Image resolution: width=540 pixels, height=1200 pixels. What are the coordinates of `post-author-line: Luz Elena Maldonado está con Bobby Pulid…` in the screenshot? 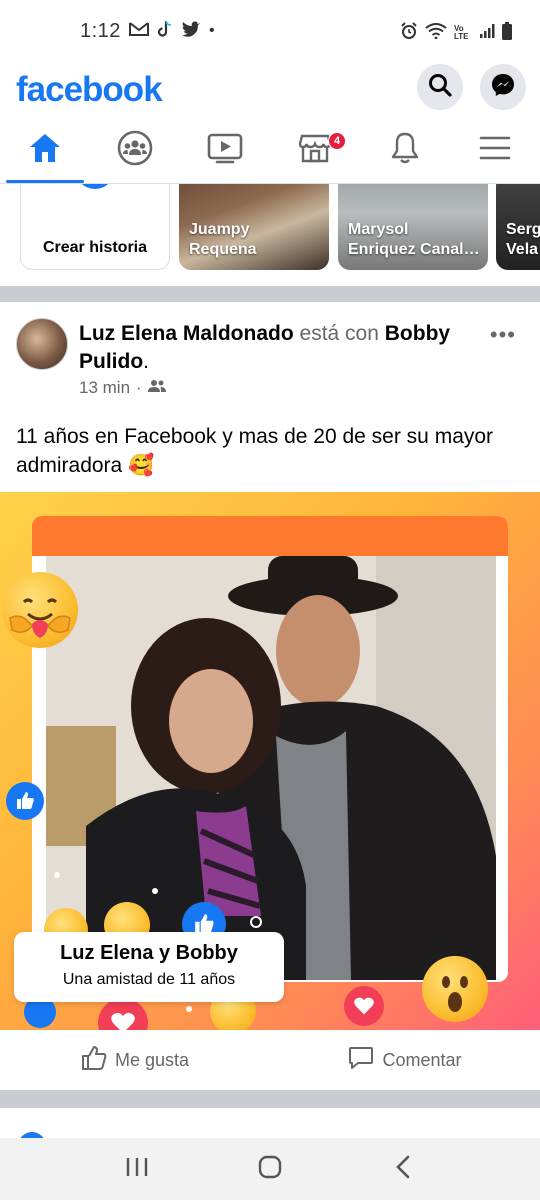 It's located at (279, 348).